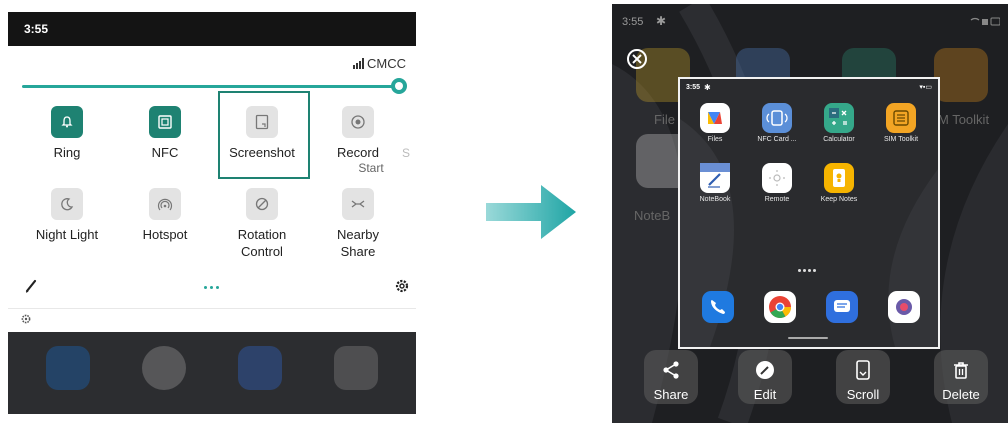  Describe the element at coordinates (901, 139) in the screenshot. I see `app-label: SIM Toolkit` at that location.